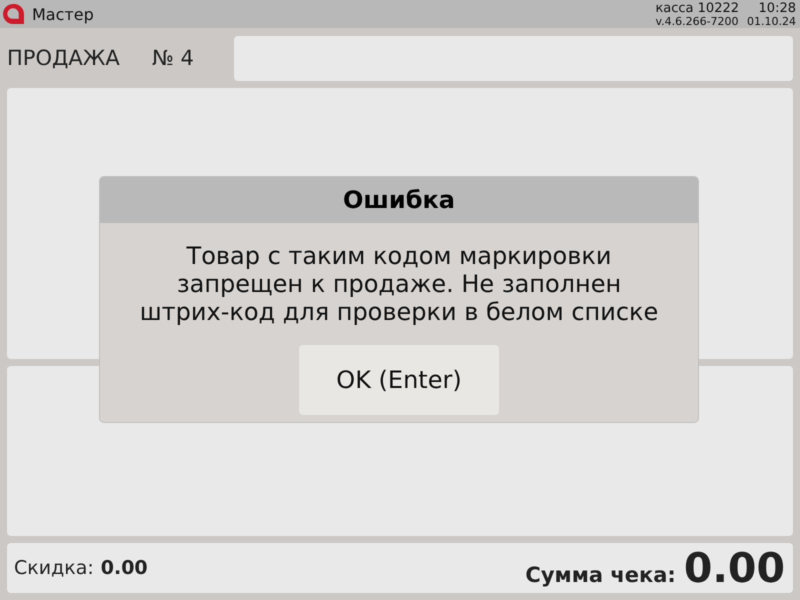 The image size is (800, 600). What do you see at coordinates (399, 380) in the screenshot?
I see `ok-button: OK (Enter)` at bounding box center [399, 380].